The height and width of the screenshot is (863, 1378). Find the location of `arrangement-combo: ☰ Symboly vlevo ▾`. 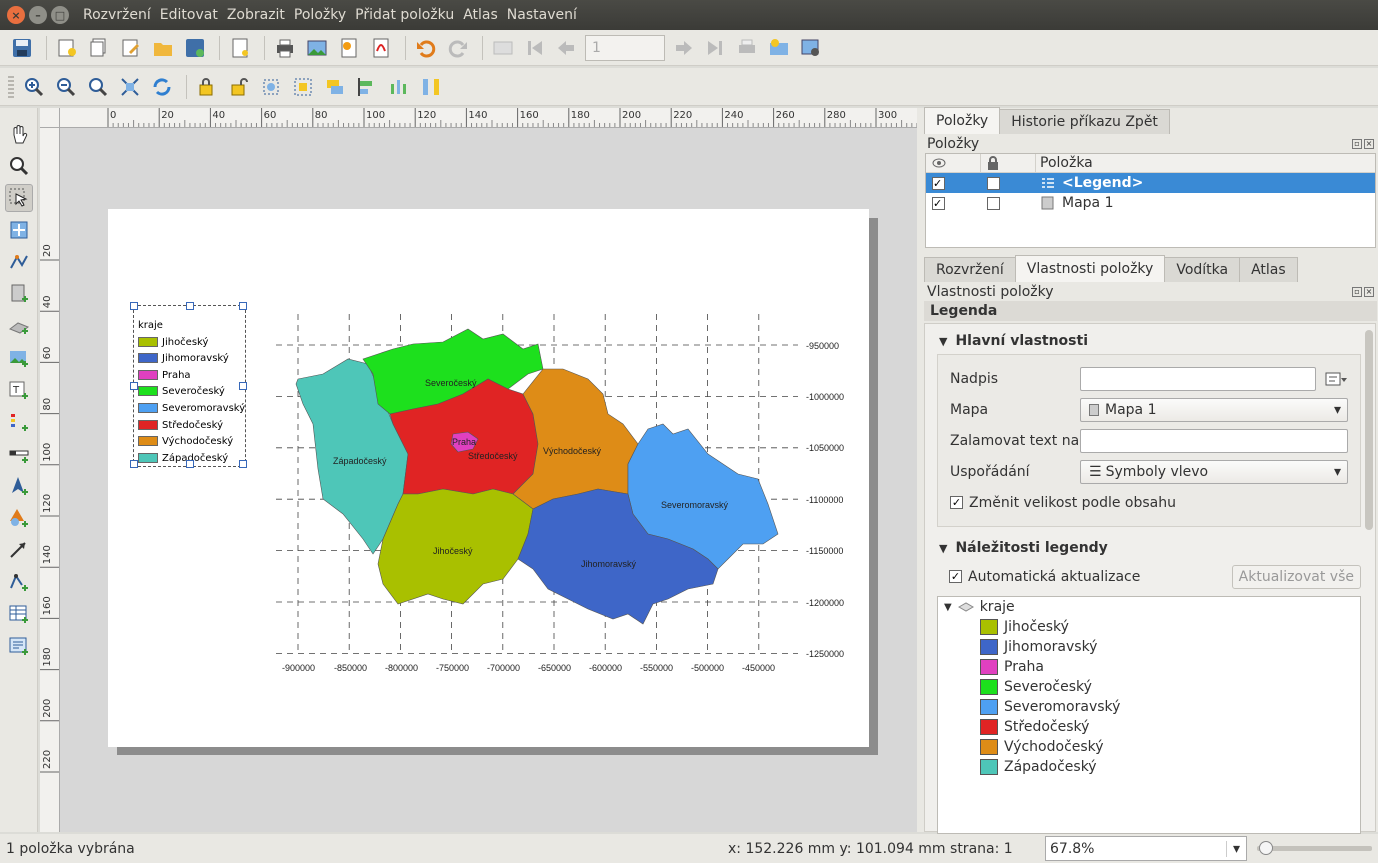

arrangement-combo: ☰ Symboly vlevo ▾ is located at coordinates (1214, 471).